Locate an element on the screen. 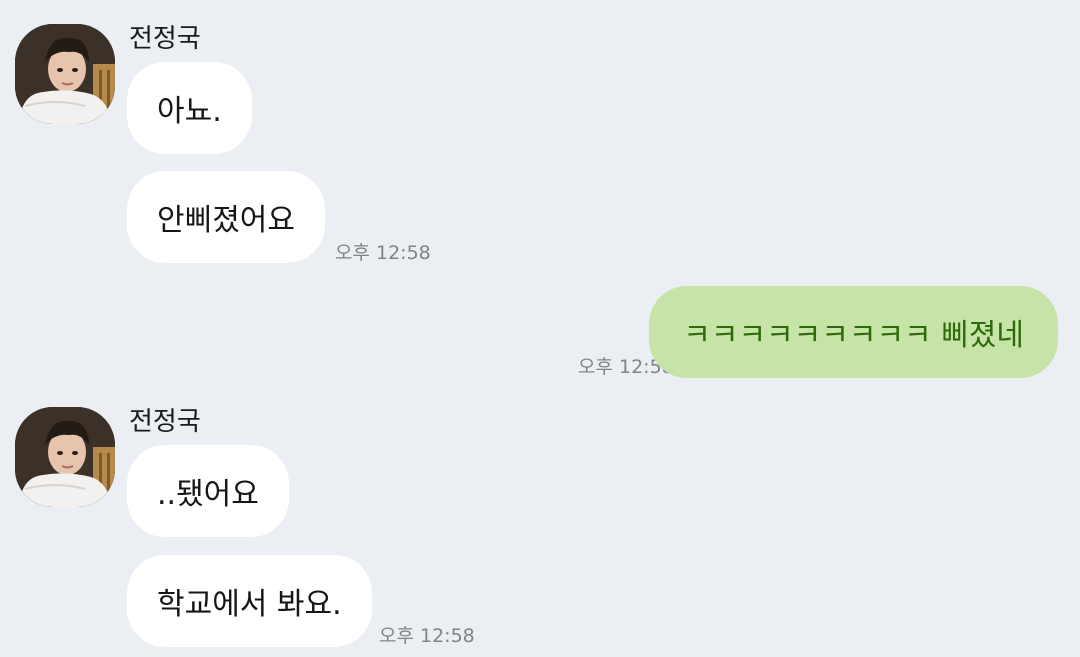 This screenshot has height=657, width=1080. message-bubble-outgoing: ㅋㅋㅋㅋㅋㅋㅋㅋㅋ 삐졌네 is located at coordinates (853, 332).